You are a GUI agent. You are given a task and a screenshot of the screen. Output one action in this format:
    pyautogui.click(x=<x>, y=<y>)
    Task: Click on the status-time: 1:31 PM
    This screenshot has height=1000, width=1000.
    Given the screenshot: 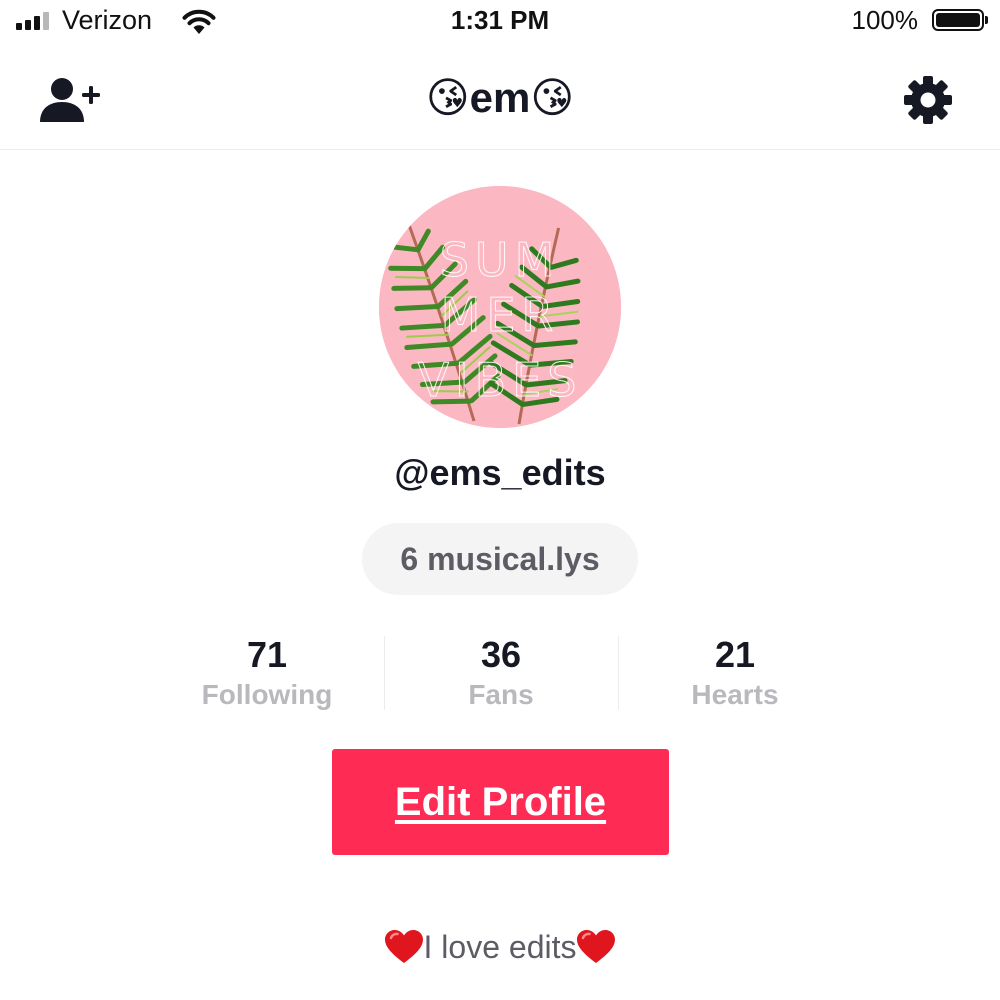 What is the action you would take?
    pyautogui.click(x=500, y=20)
    